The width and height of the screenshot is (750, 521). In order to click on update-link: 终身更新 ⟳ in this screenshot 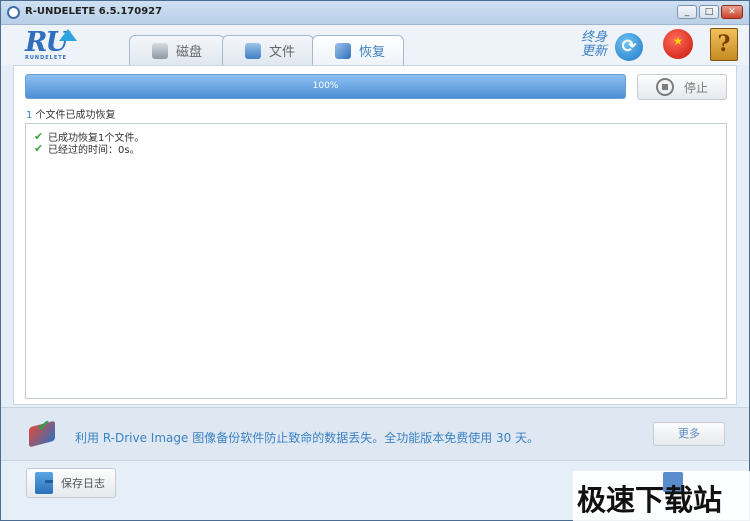, I will do `click(612, 45)`.